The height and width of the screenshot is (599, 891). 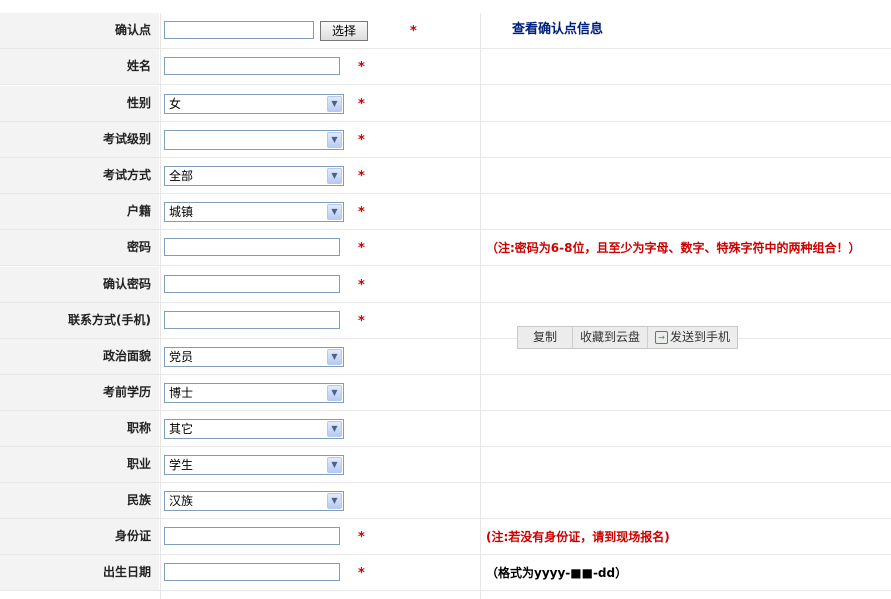 I want to click on field-label: 密码, so click(x=79, y=247).